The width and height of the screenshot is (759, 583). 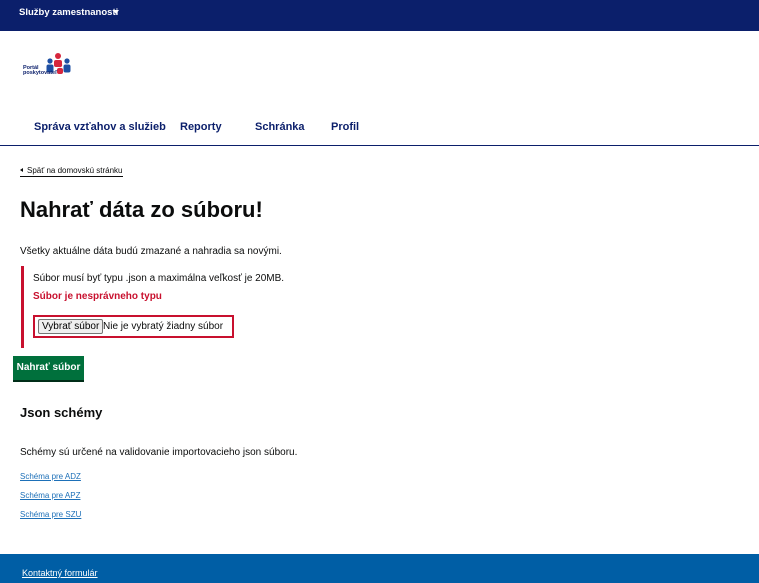 I want to click on services-menu-button: Služby zamestnanosti, so click(x=68, y=12).